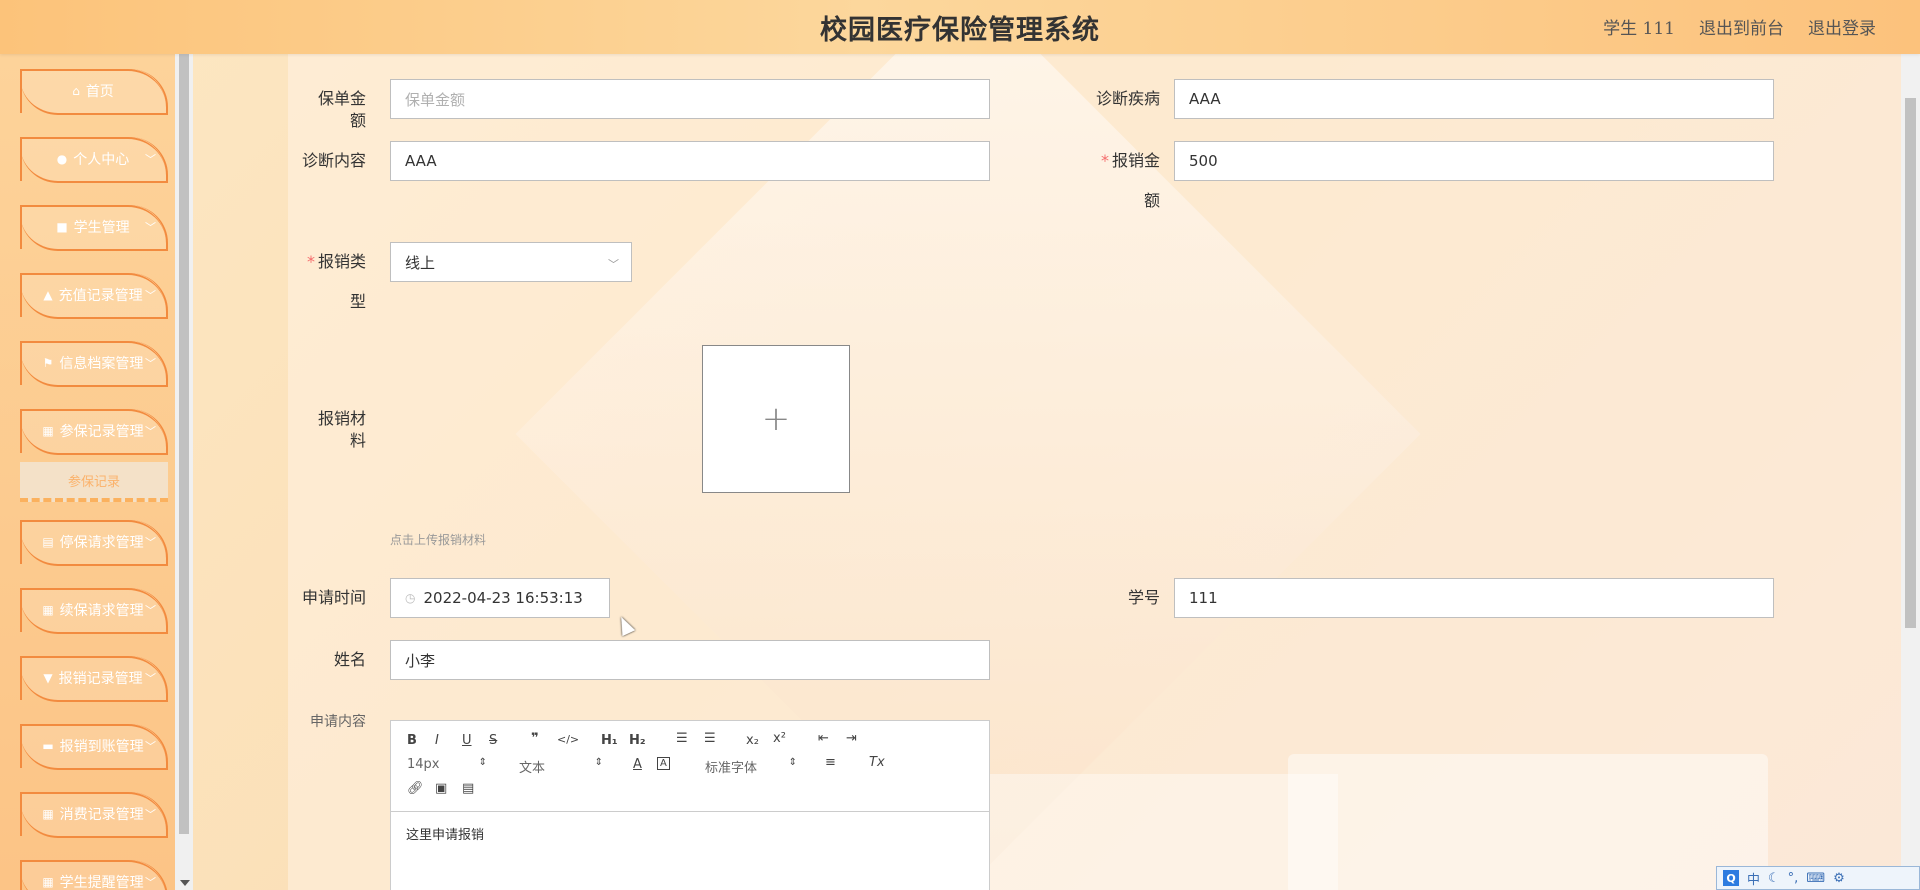  Describe the element at coordinates (637, 764) in the screenshot. I see `font-color-icon: A` at that location.